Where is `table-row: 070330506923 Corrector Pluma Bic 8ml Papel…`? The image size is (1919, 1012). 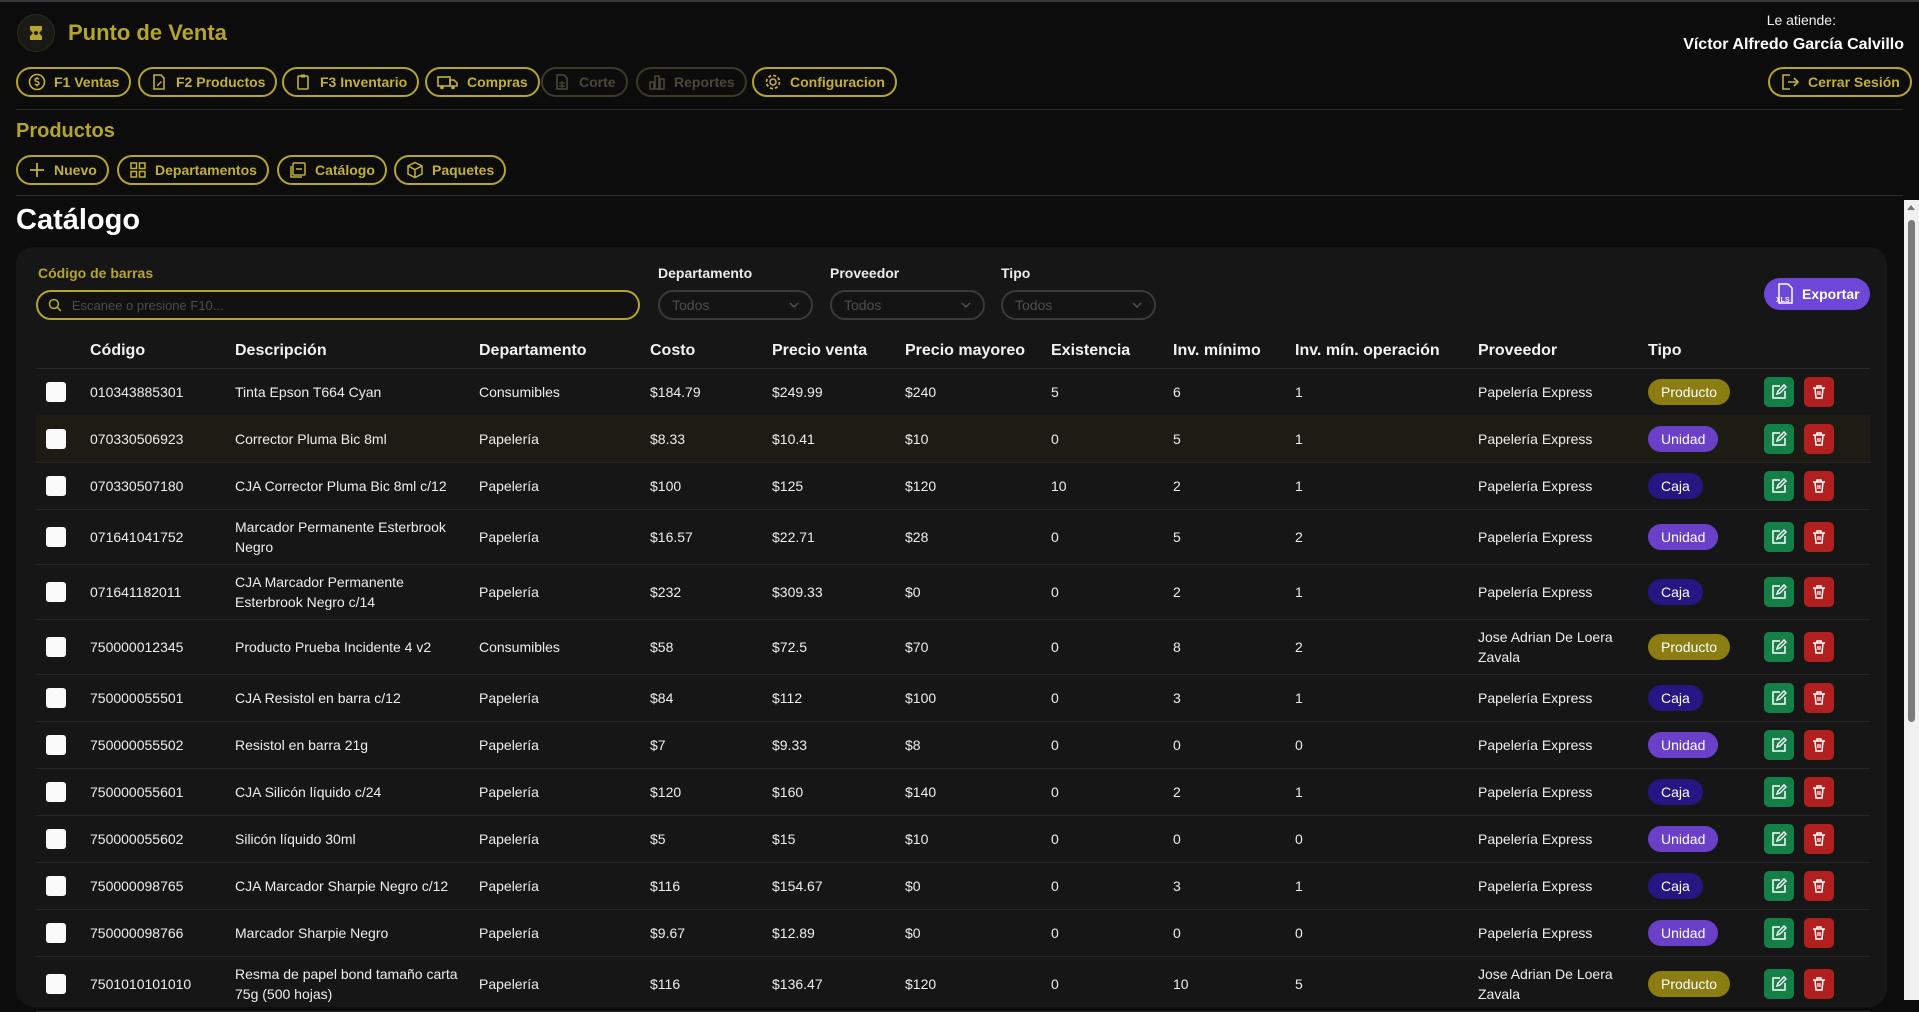 table-row: 070330506923 Corrector Pluma Bic 8ml Papel… is located at coordinates (953, 439).